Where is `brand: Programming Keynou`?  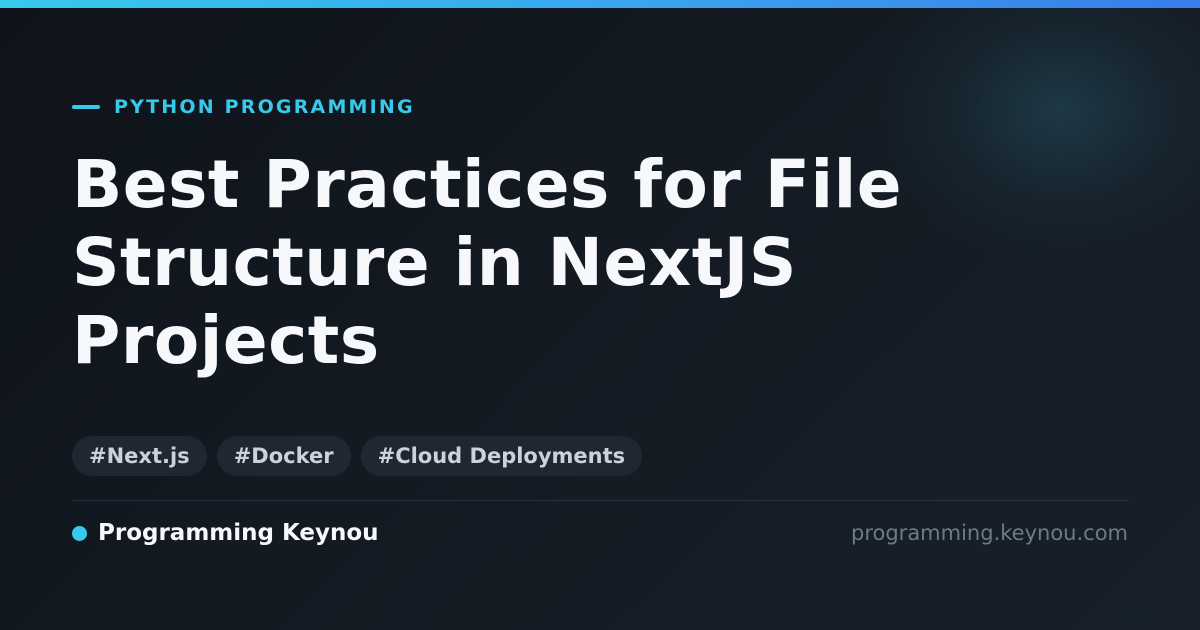
brand: Programming Keynou is located at coordinates (225, 533).